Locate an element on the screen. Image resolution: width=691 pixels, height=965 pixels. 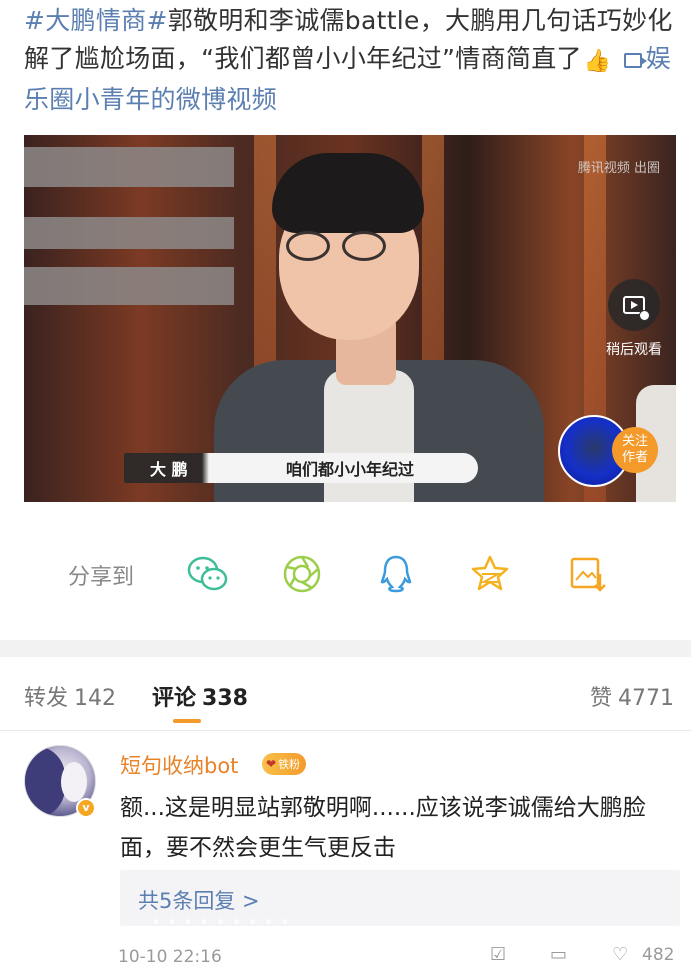
glasses-left is located at coordinates (308, 246).